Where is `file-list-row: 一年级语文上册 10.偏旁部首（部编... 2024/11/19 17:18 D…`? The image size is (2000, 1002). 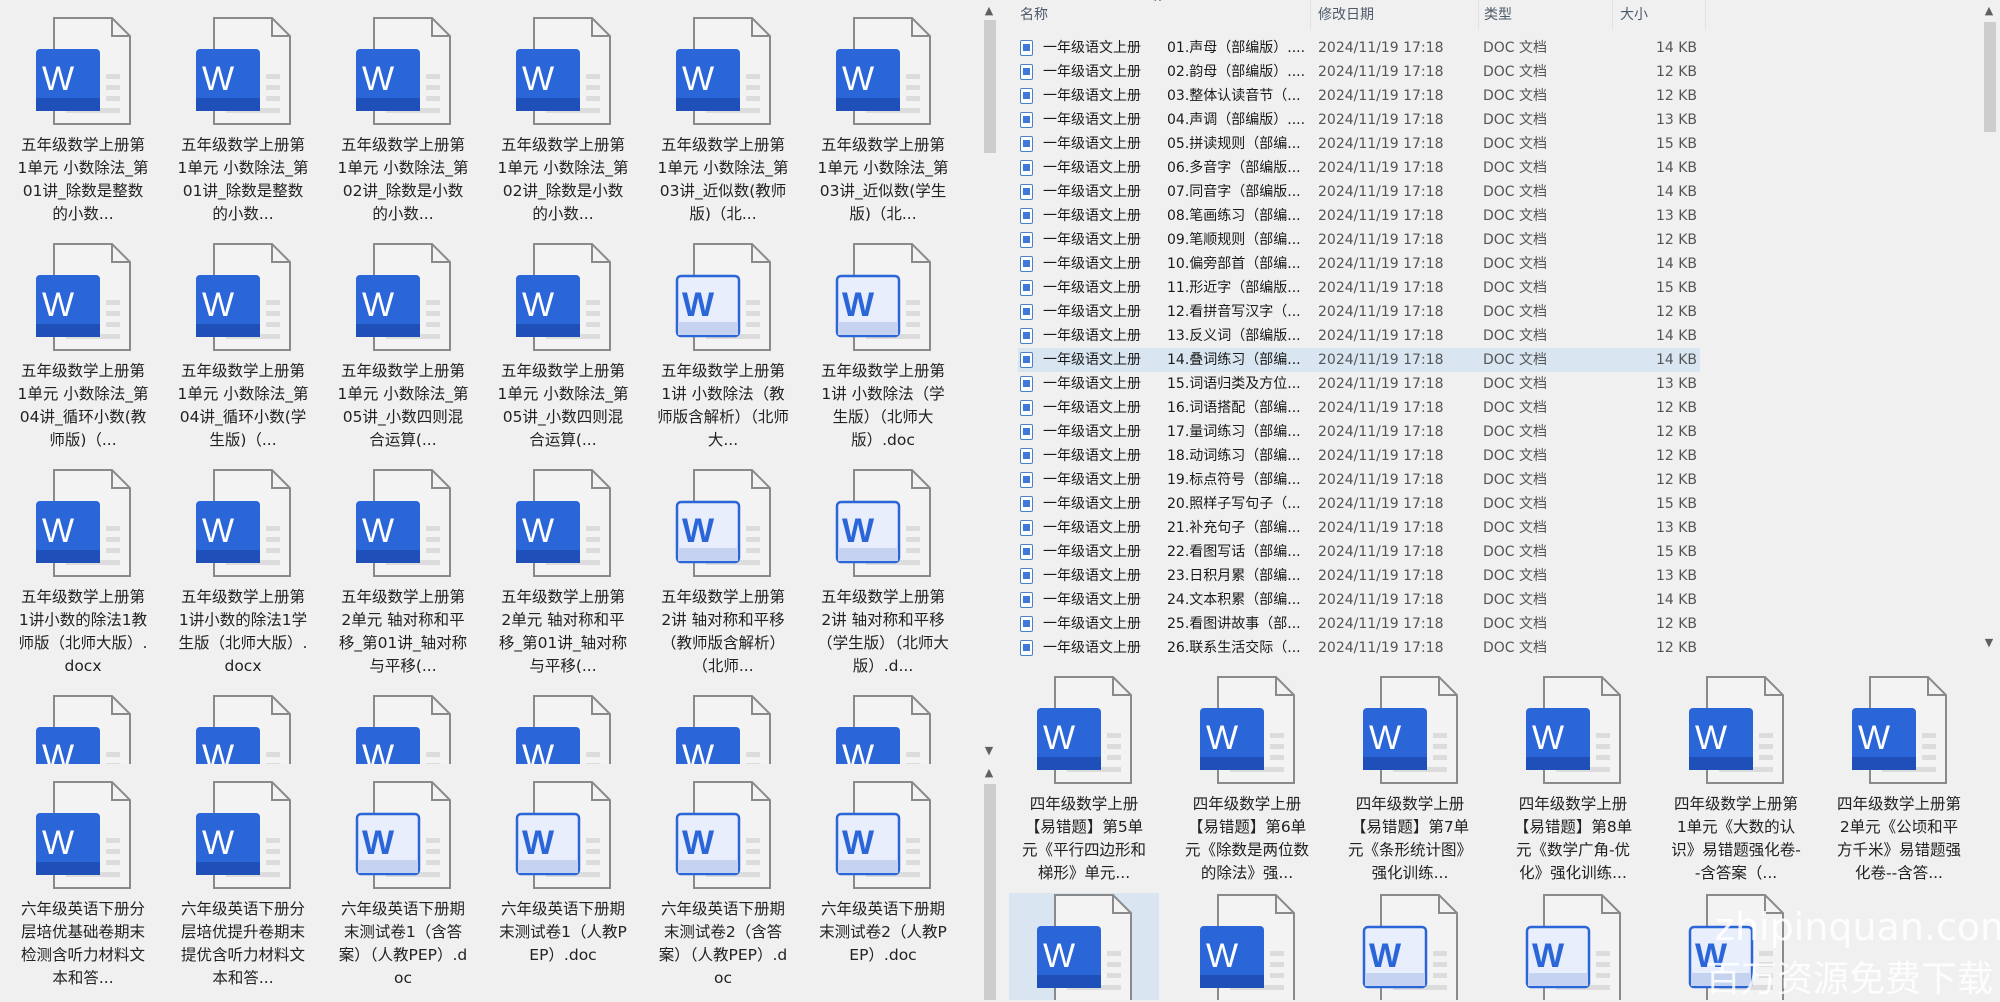
file-list-row: 一年级语文上册 10.偏旁部首（部编... 2024/11/19 17:18 D… is located at coordinates (1509, 264).